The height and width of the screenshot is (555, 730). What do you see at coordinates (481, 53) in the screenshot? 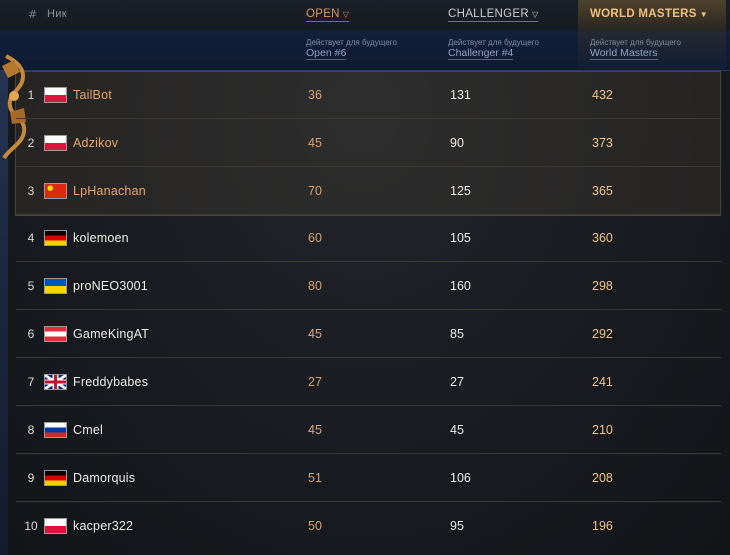
I see `challenger-tournament-link: Challenger #4` at bounding box center [481, 53].